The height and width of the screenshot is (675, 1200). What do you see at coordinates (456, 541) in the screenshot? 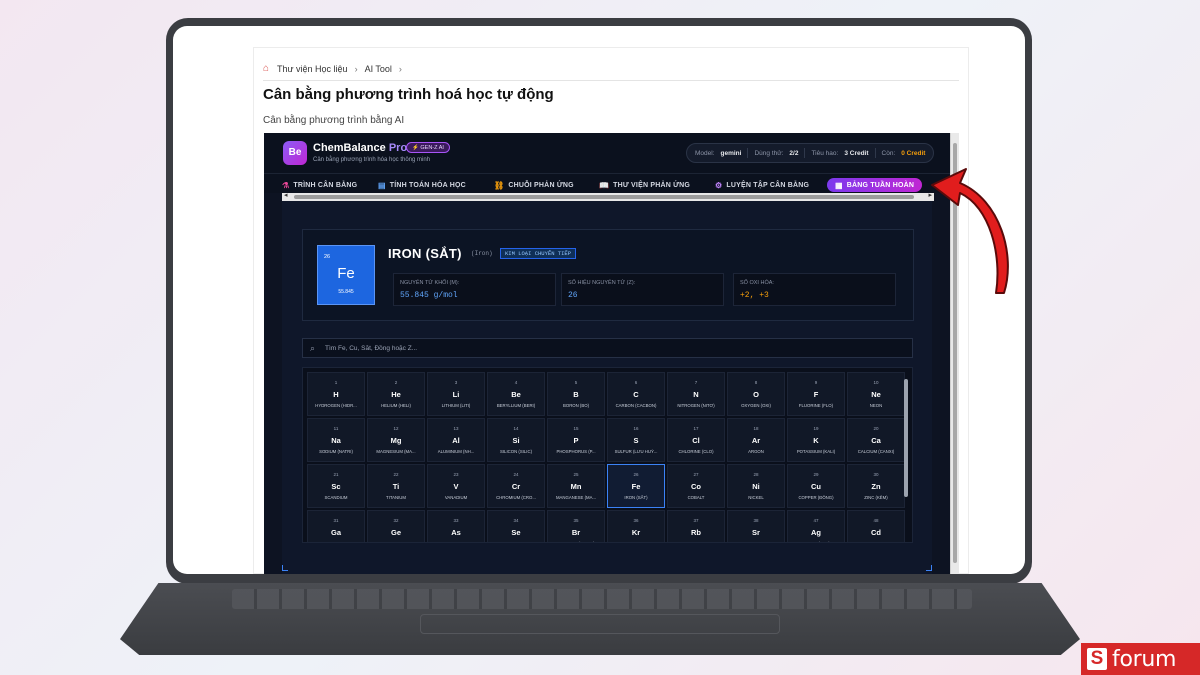
I see `element-name: ARSENIC` at bounding box center [456, 541].